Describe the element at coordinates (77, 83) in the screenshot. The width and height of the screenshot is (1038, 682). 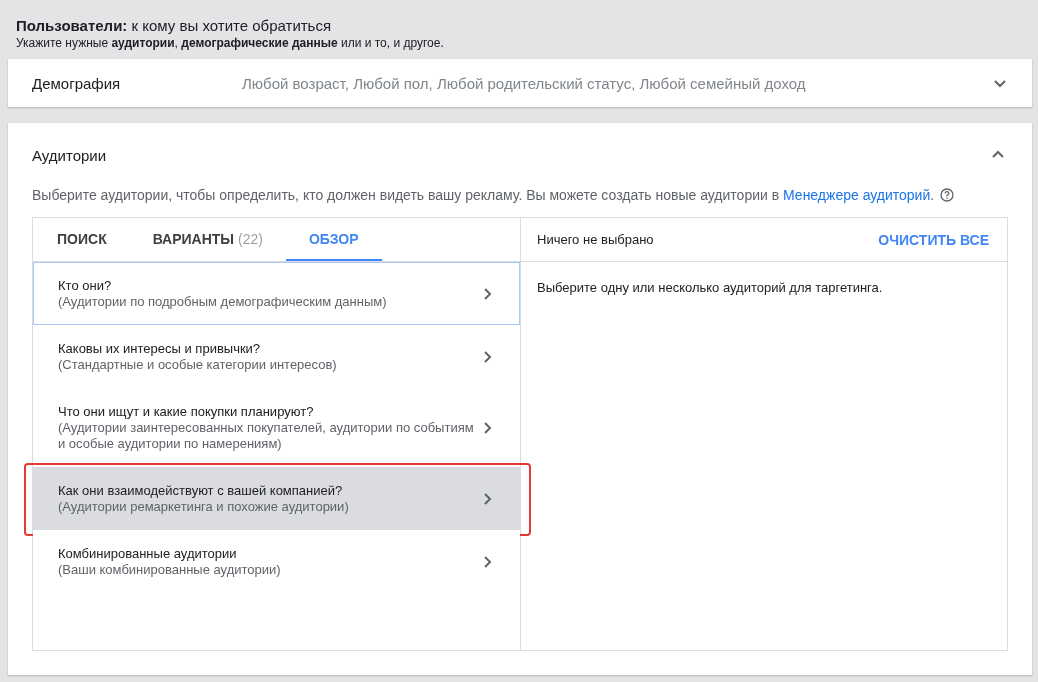
I see `demographics-label: Демография` at that location.